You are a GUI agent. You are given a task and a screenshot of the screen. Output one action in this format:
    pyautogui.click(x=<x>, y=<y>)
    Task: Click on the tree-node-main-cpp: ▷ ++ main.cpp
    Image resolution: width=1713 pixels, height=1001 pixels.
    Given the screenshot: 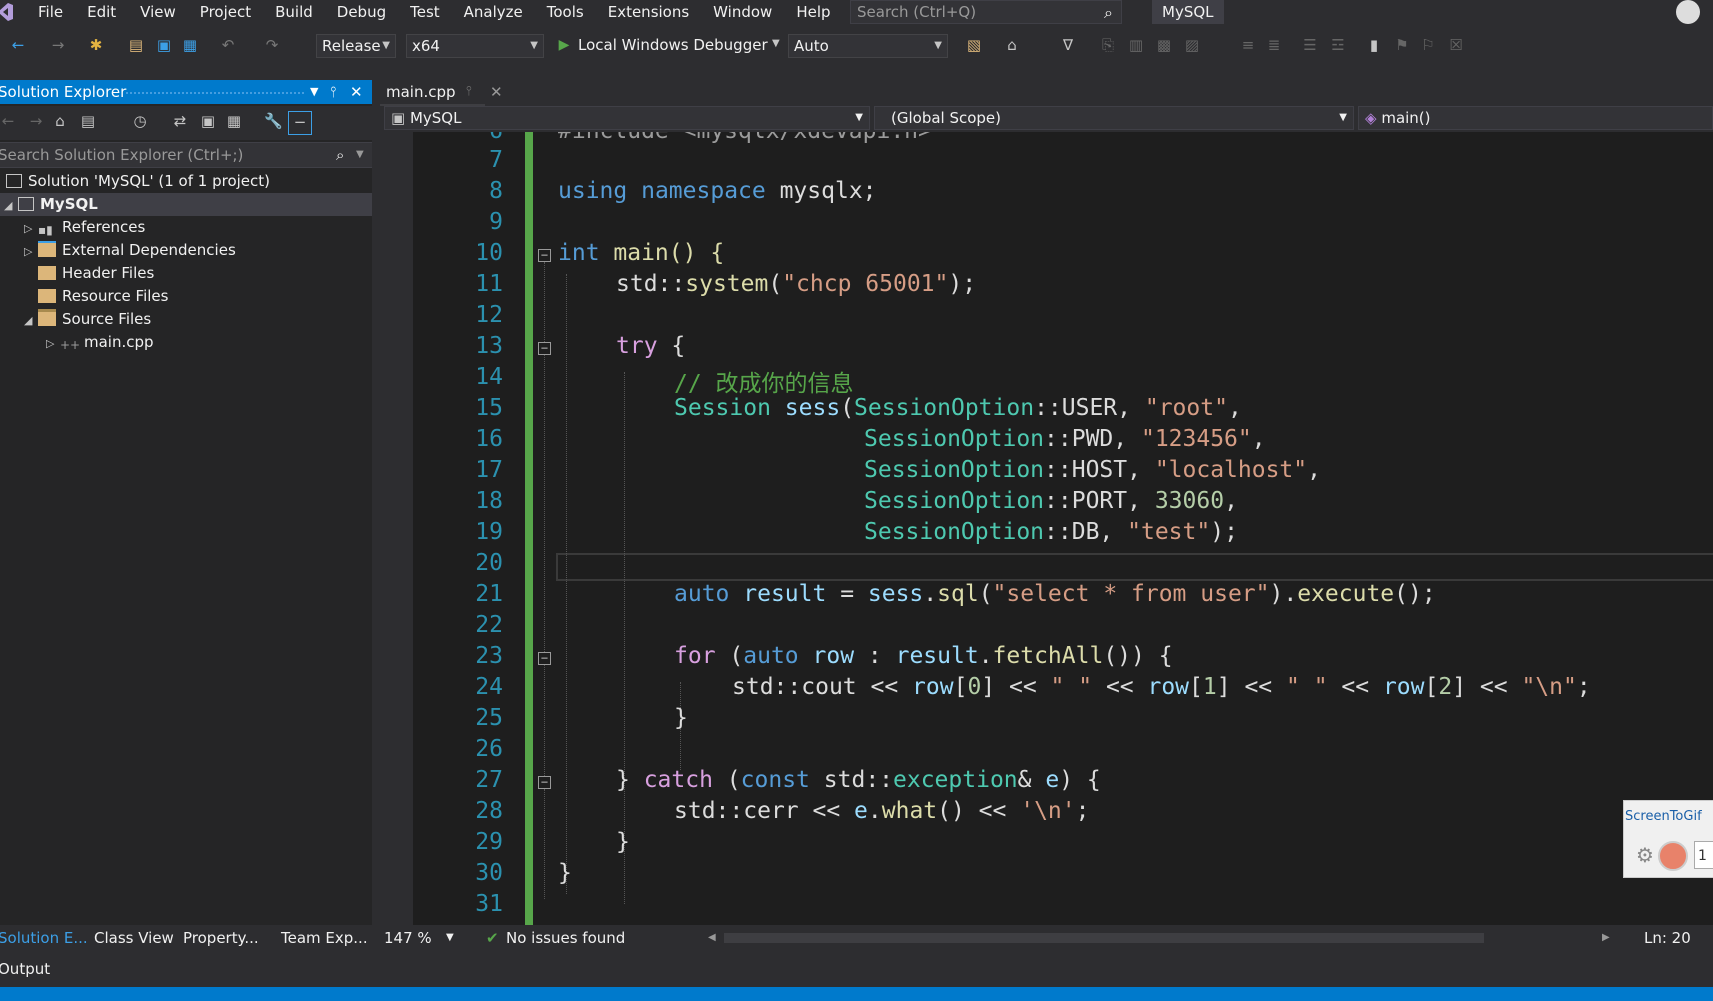 What is the action you would take?
    pyautogui.click(x=100, y=342)
    